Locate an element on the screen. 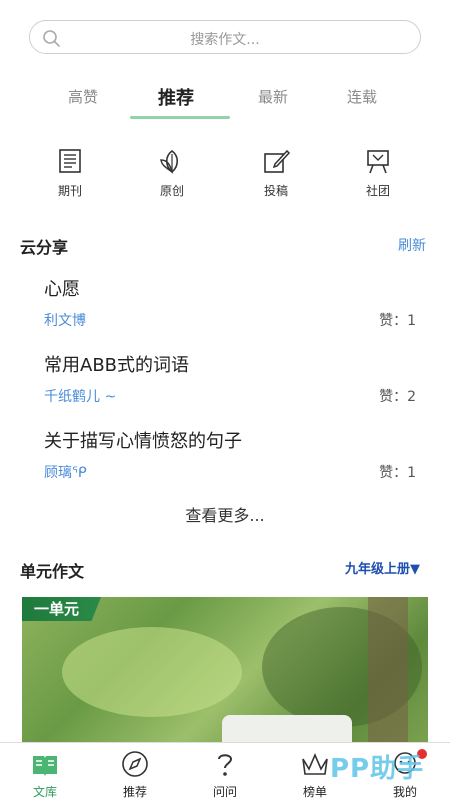 This screenshot has width=450, height=800. category-label: 原创 is located at coordinates (171, 191).